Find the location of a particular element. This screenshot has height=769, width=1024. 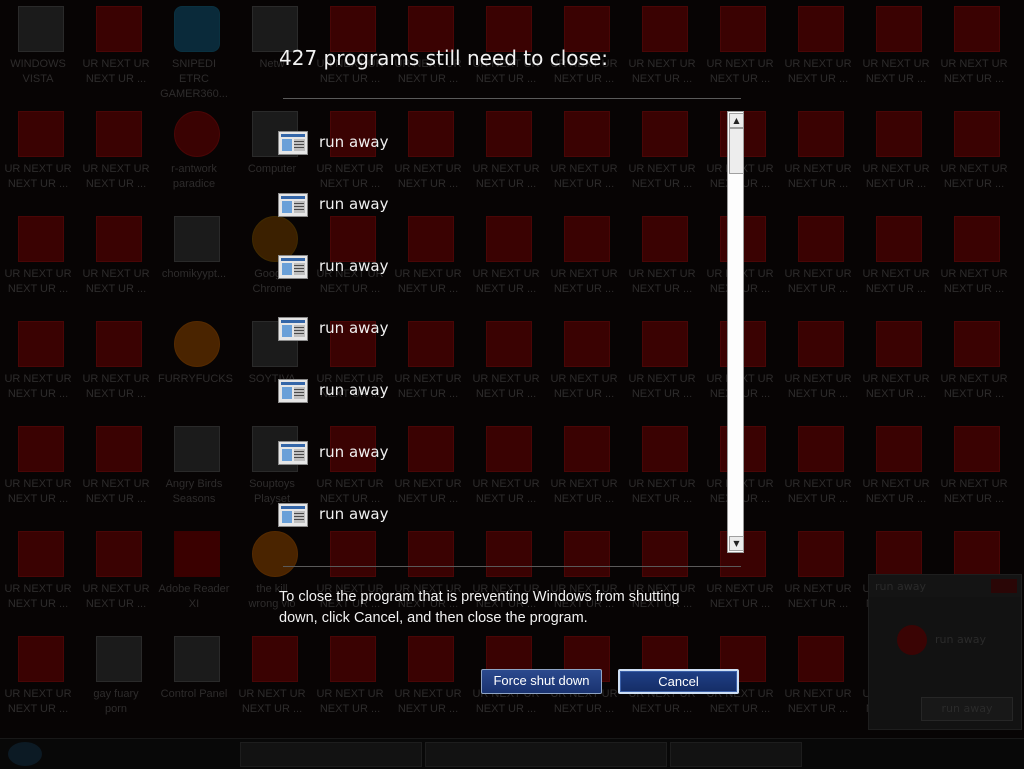

list-scrollbar: ▲ ▼ is located at coordinates (735, 332).